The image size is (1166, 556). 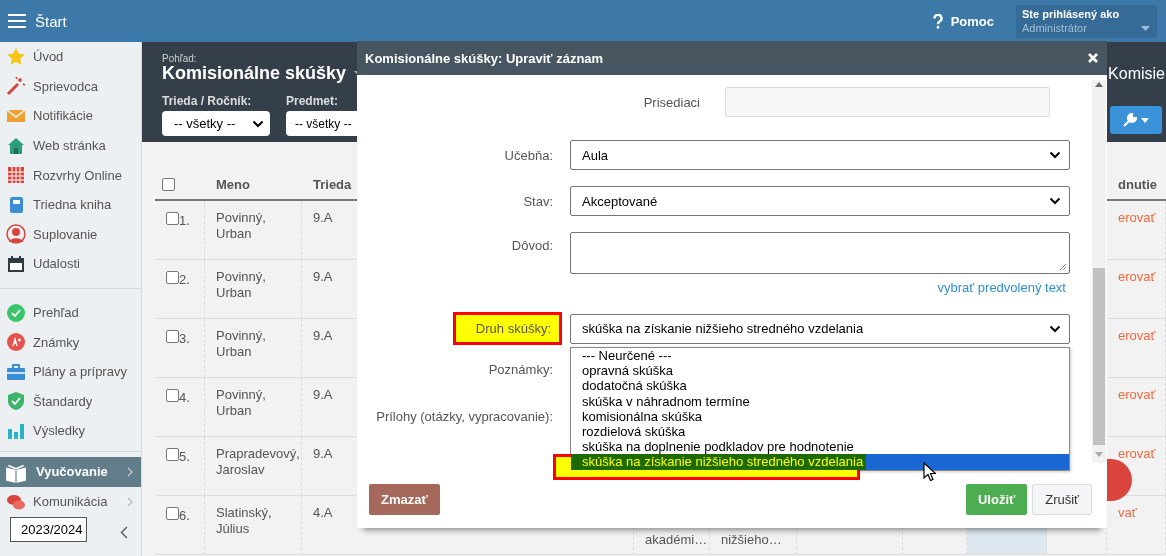 What do you see at coordinates (404, 499) in the screenshot?
I see `delete-button: Zmazať` at bounding box center [404, 499].